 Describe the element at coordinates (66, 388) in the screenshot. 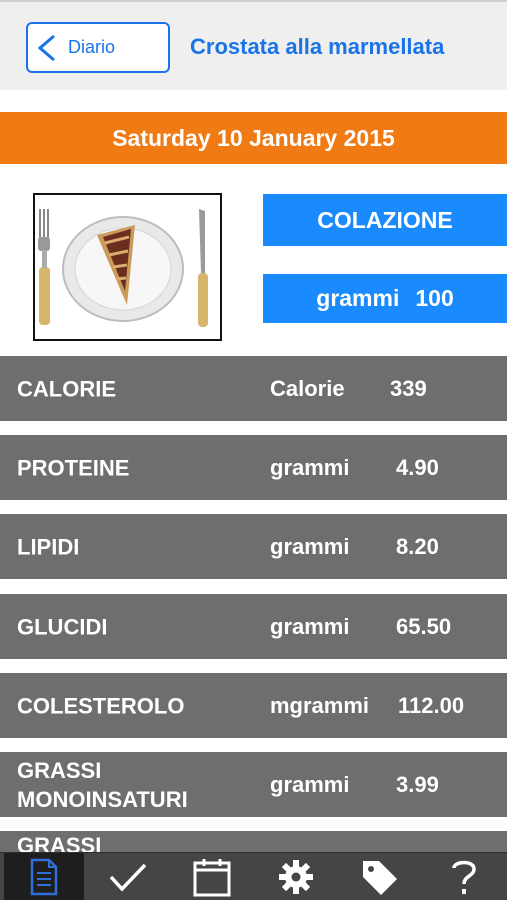

I see `nutrient-name: CALORIE` at that location.